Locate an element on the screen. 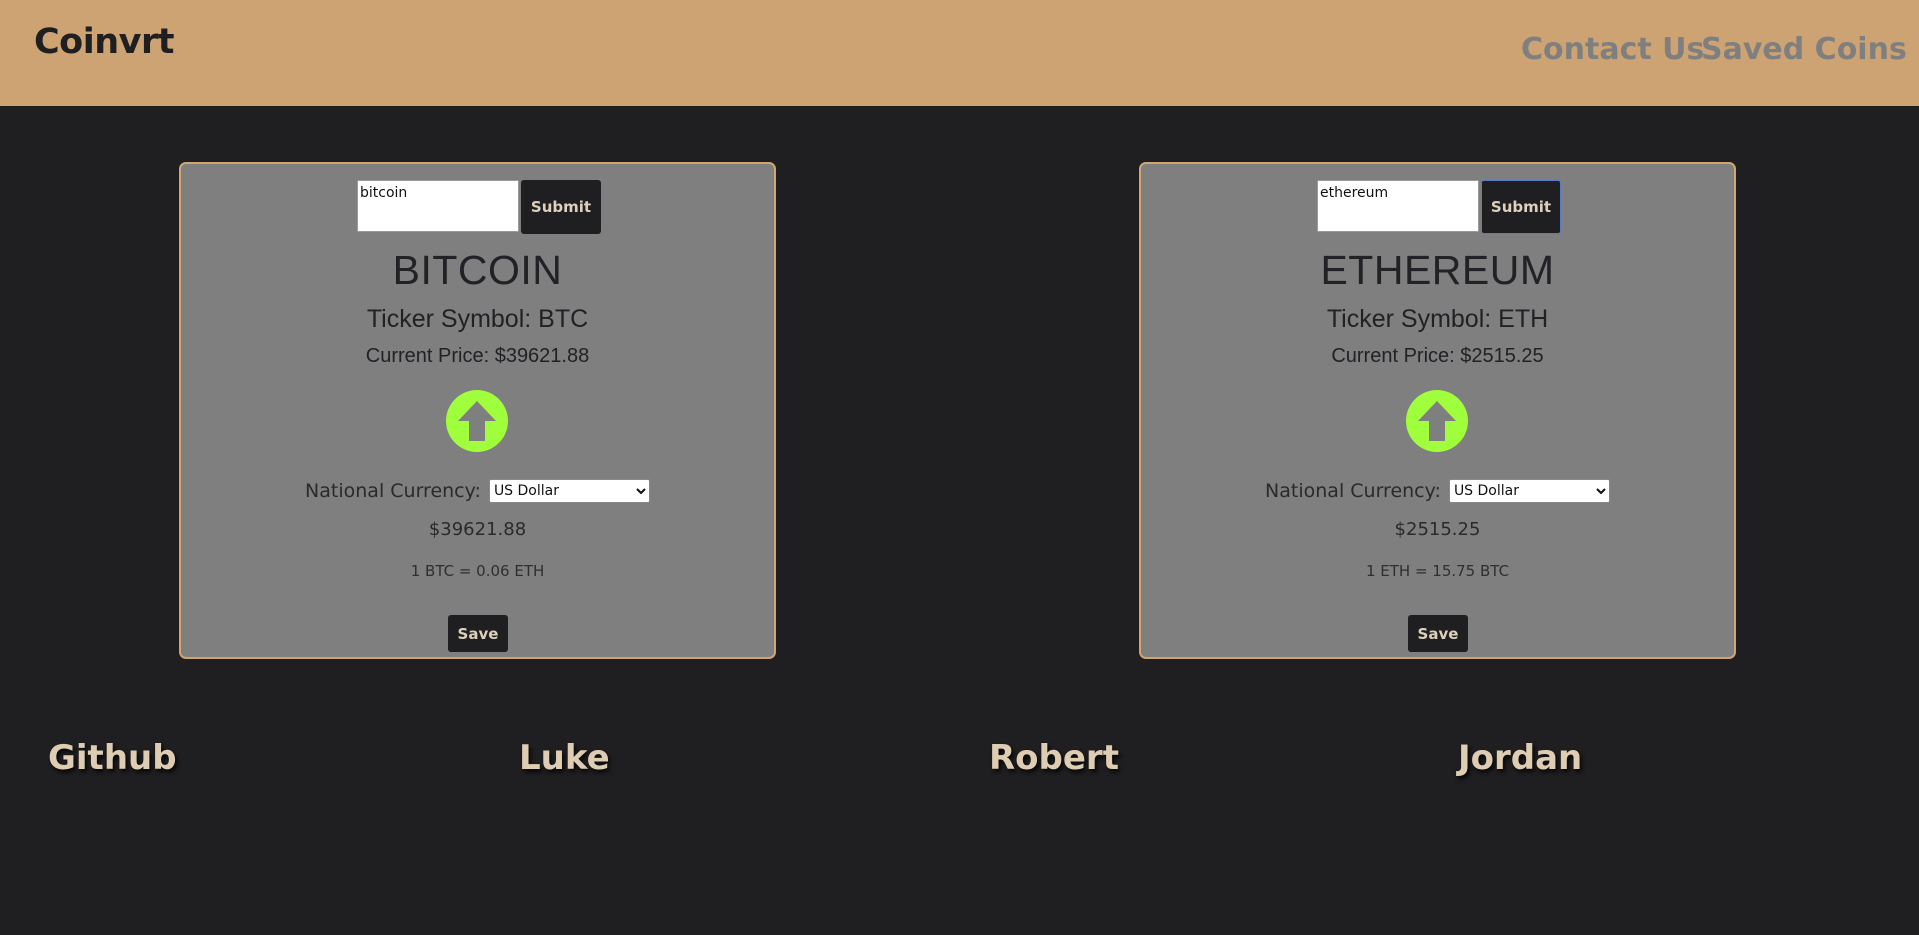  current-price: Current Price: $2515.25 is located at coordinates (1437, 356).